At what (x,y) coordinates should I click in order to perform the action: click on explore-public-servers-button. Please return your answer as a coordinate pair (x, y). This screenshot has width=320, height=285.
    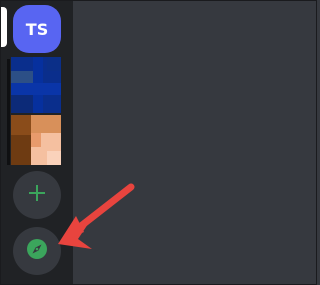
    Looking at the image, I should click on (37, 251).